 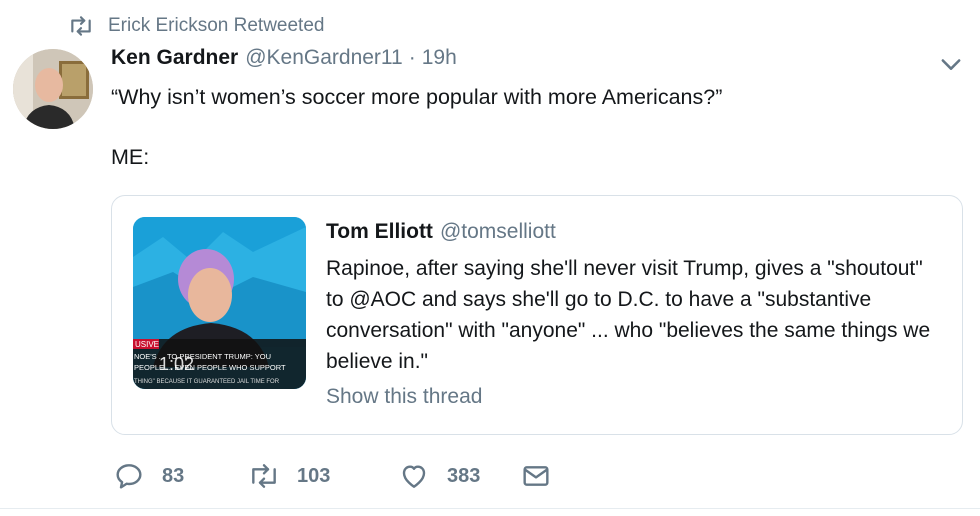 What do you see at coordinates (176, 364) in the screenshot?
I see `video-timer: 1:02` at bounding box center [176, 364].